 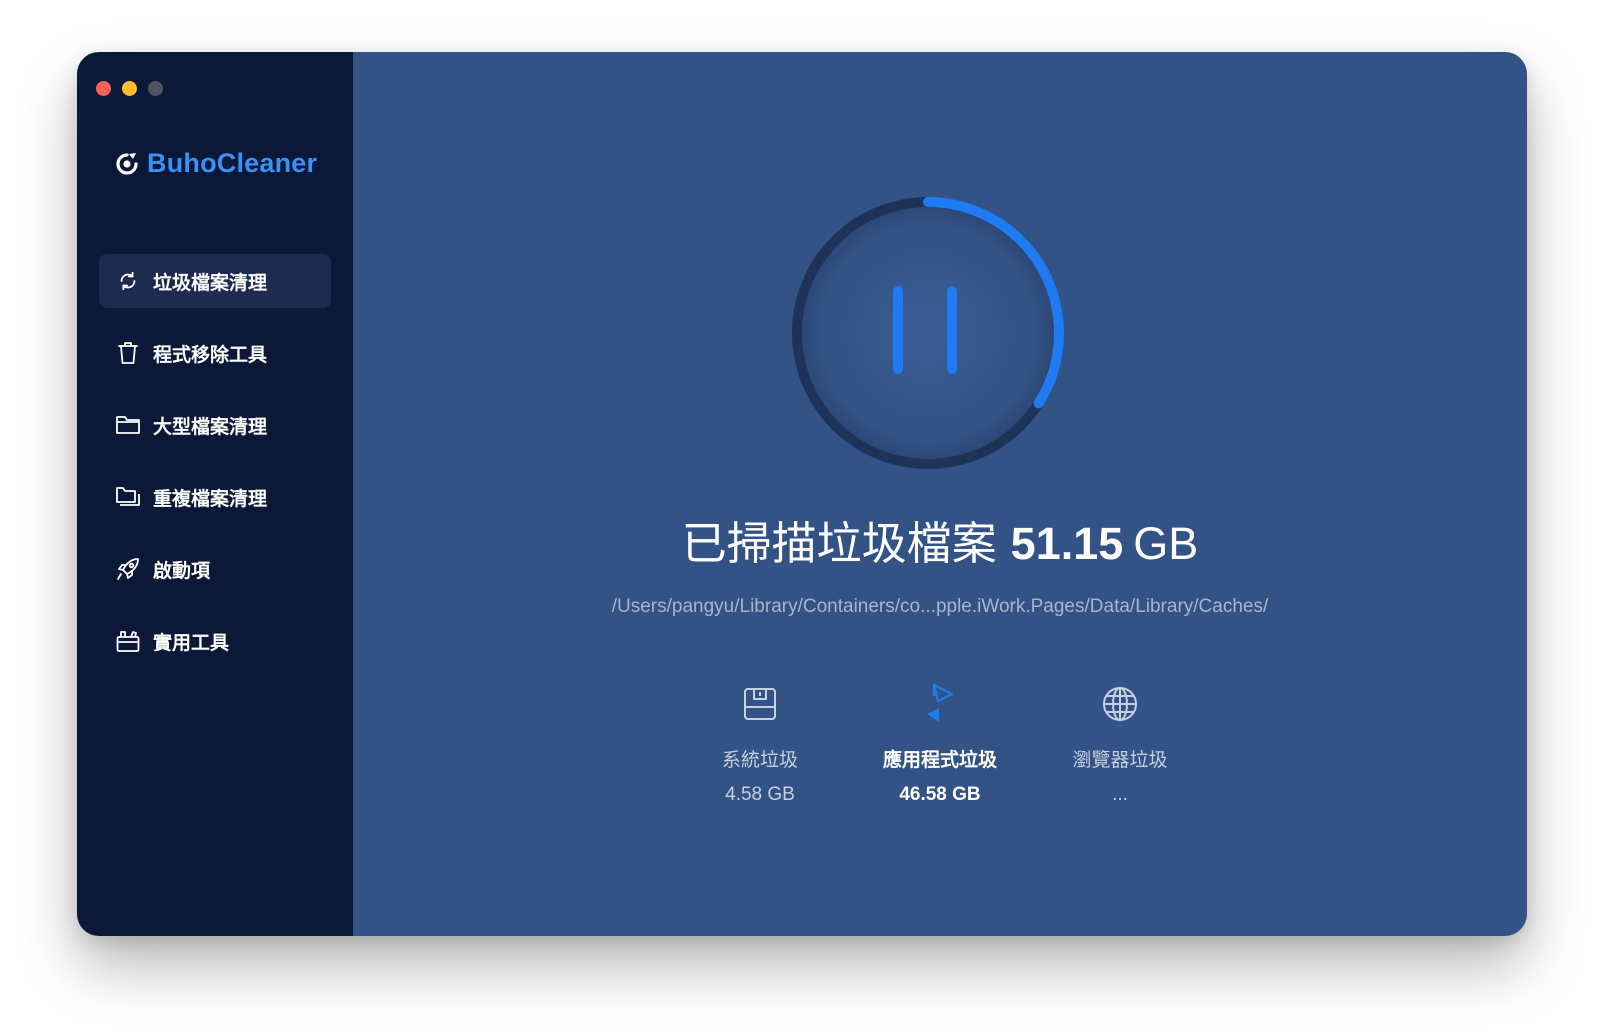 What do you see at coordinates (128, 425) in the screenshot?
I see `folder-icon` at bounding box center [128, 425].